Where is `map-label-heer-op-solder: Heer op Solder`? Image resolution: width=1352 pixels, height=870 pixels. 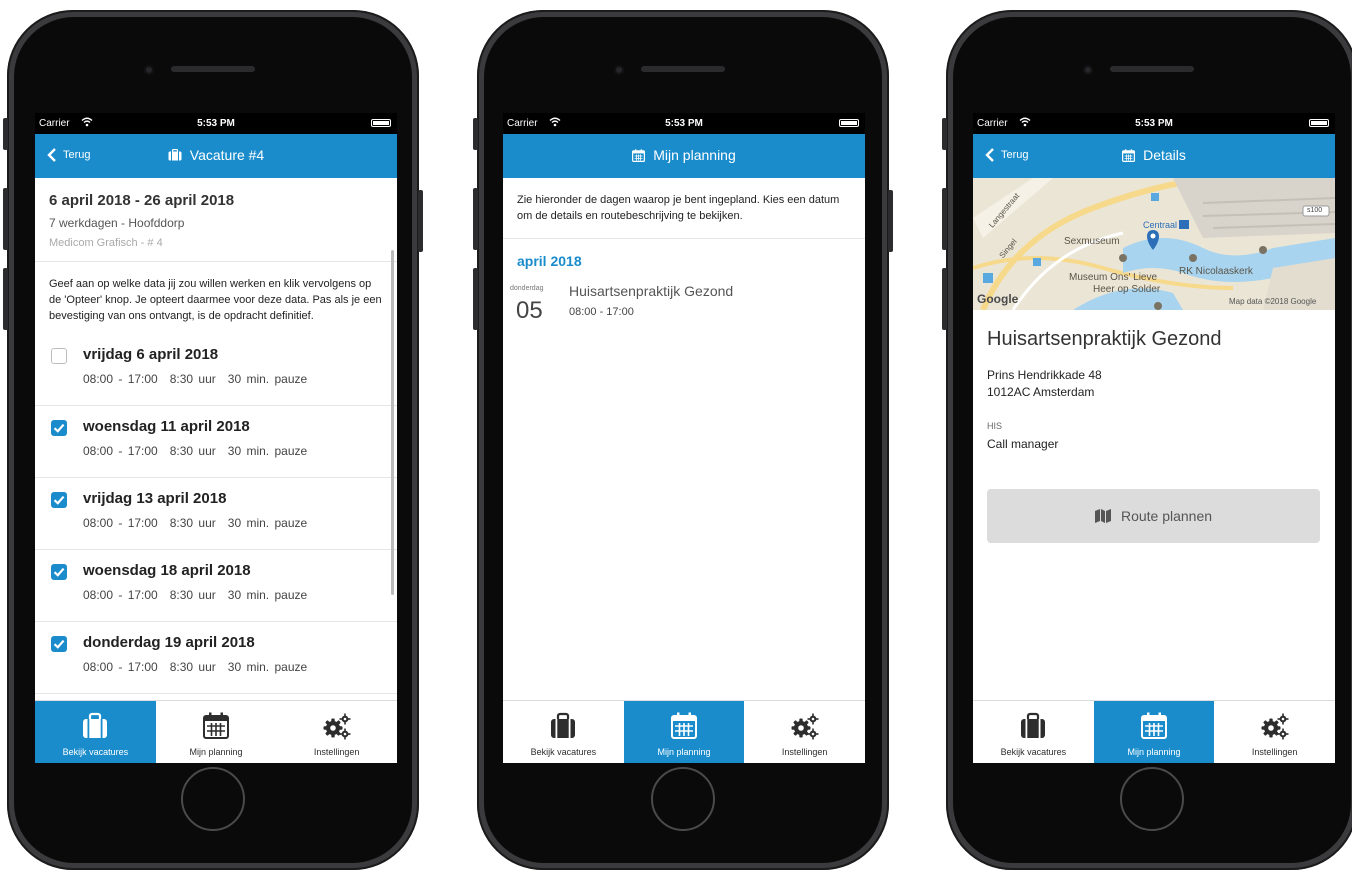 map-label-heer-op-solder: Heer op Solder is located at coordinates (1127, 289).